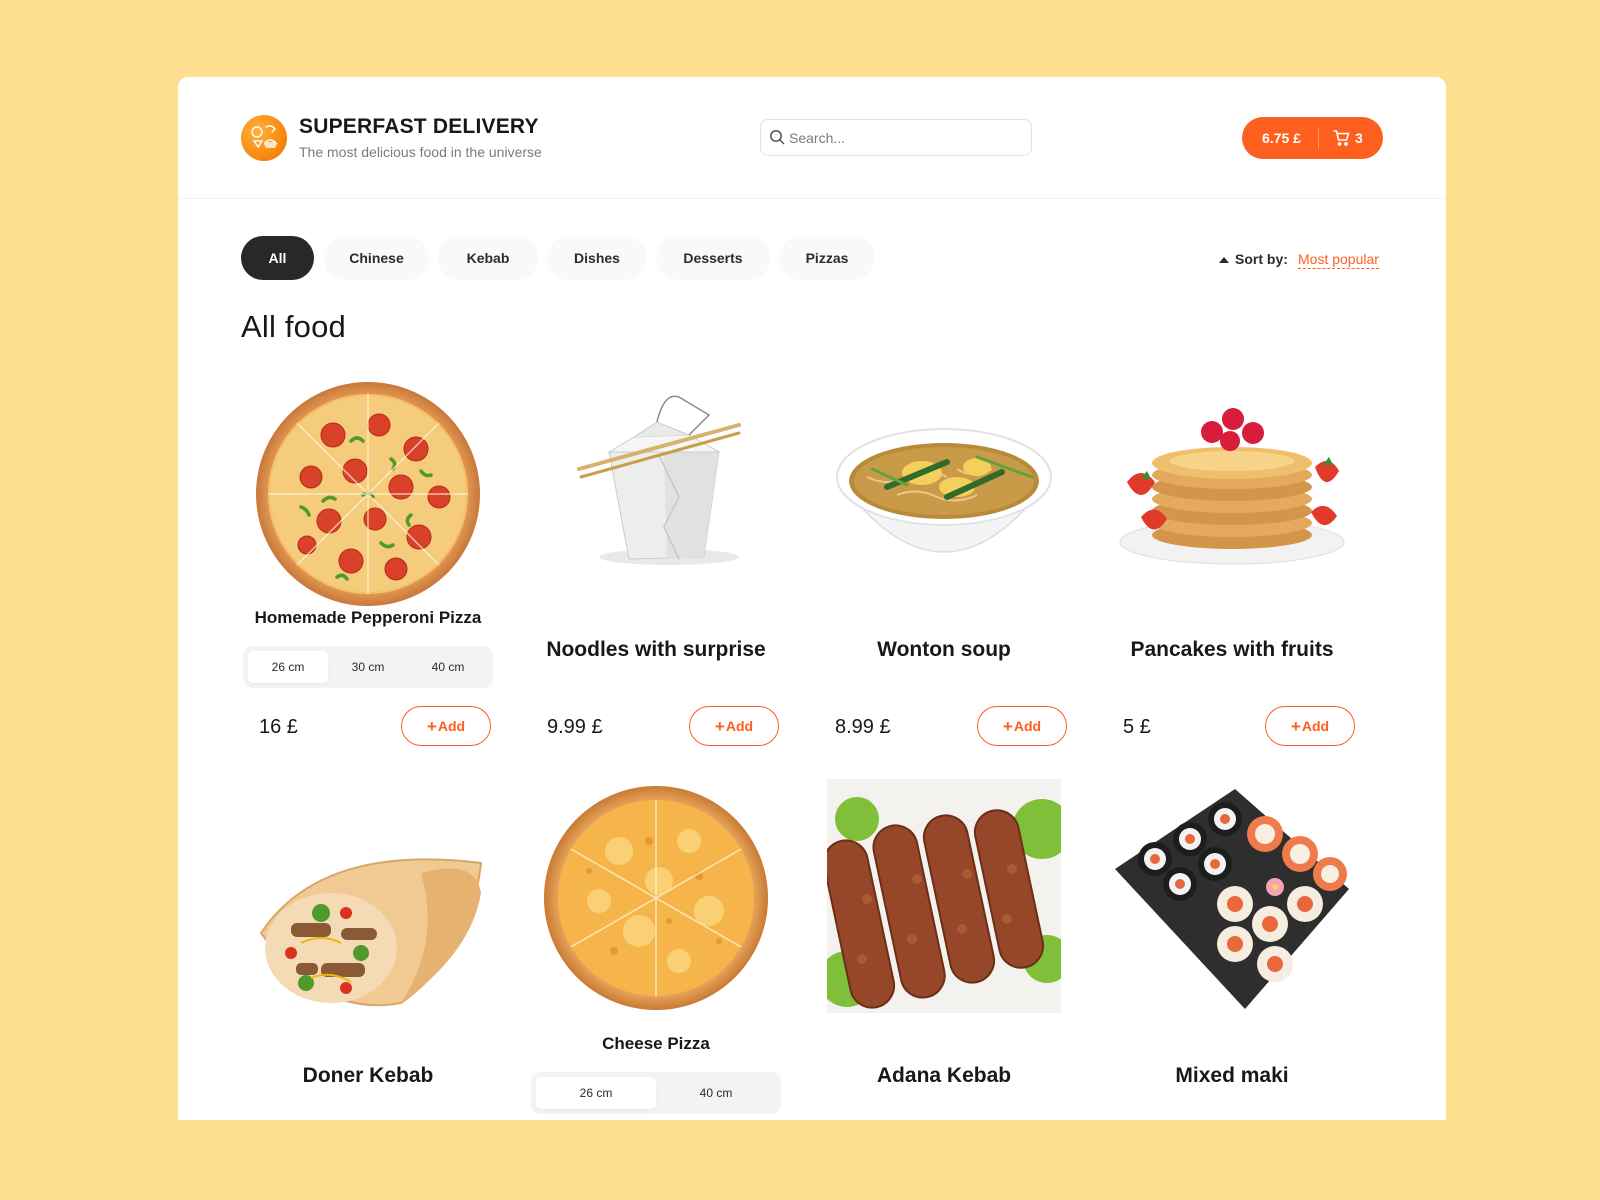  I want to click on category-chinese: Chinese, so click(376, 258).